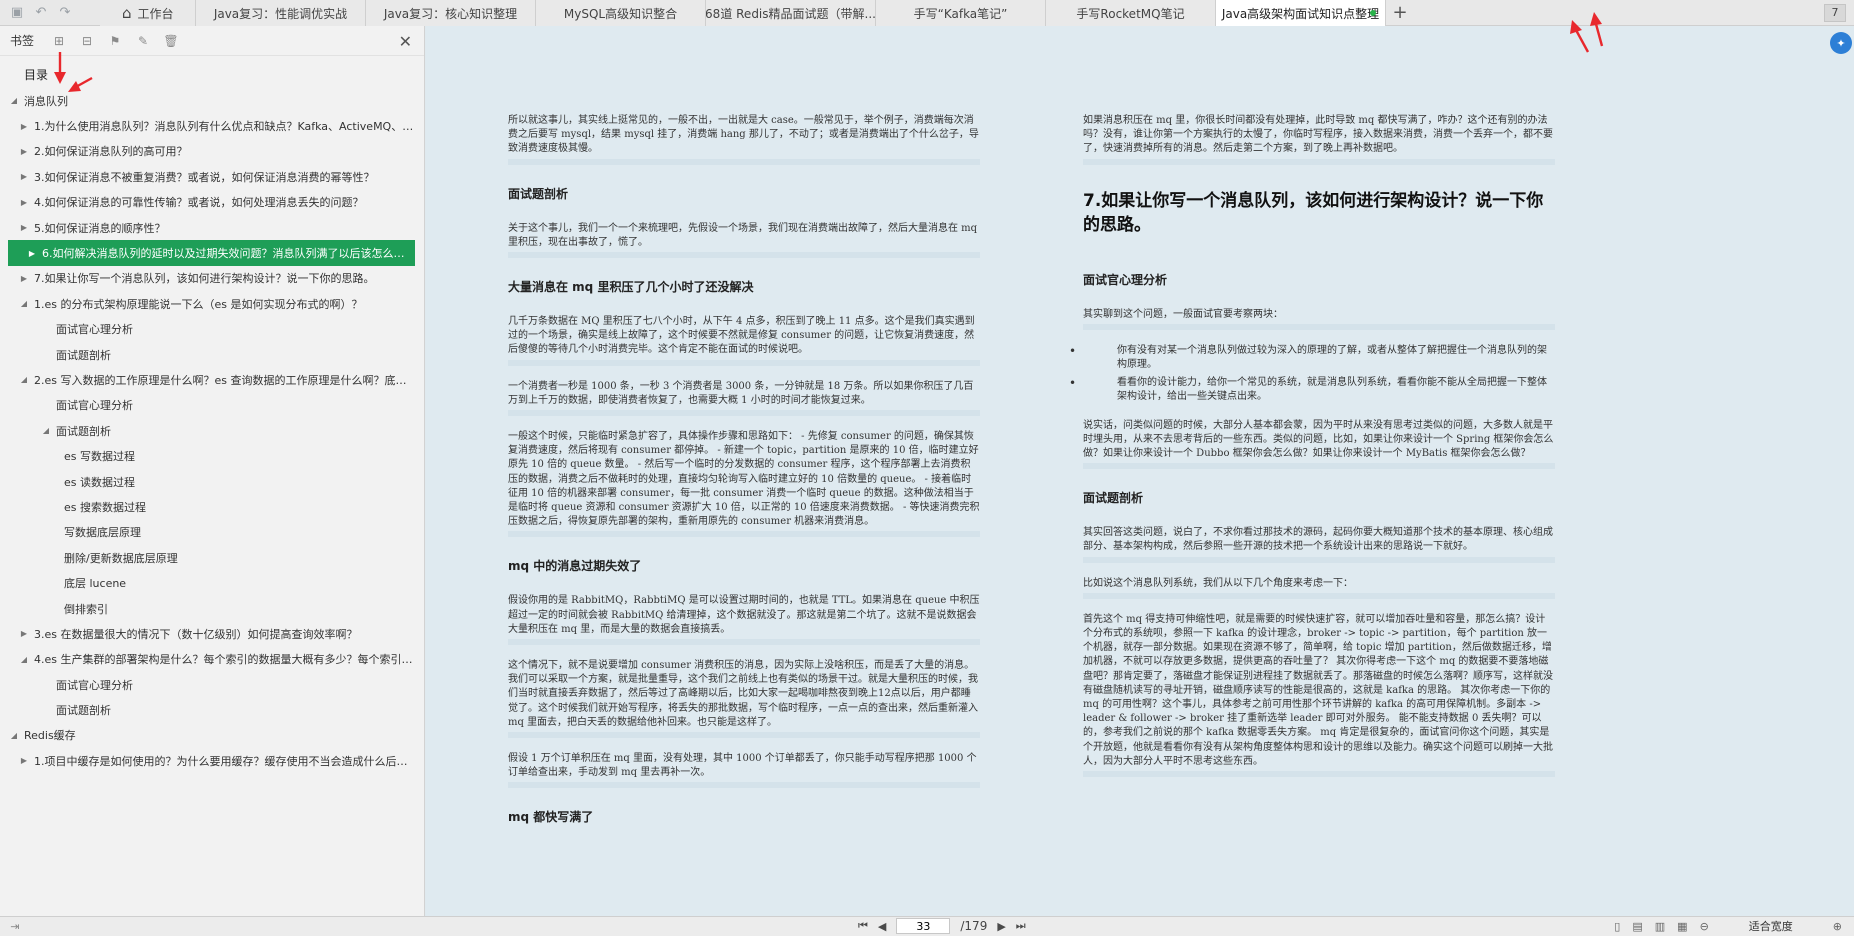  Describe the element at coordinates (196, 634) in the screenshot. I see `toc-item-label: 3.es 在数据量很大的情况下（数十亿级别）如何提高查询效率啊？` at that location.